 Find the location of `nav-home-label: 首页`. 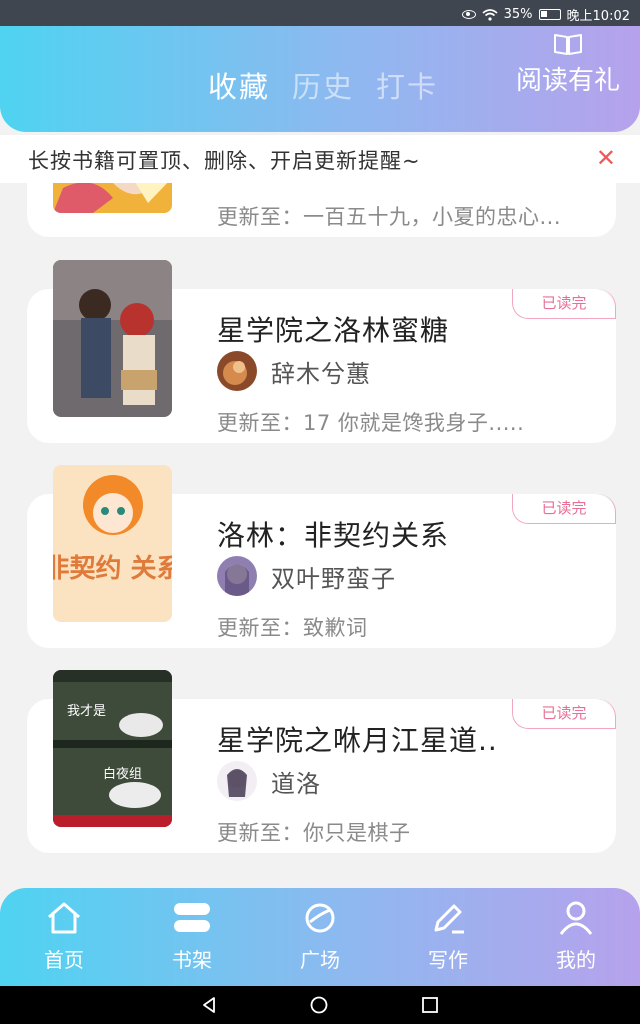

nav-home-label: 首页 is located at coordinates (64, 960).